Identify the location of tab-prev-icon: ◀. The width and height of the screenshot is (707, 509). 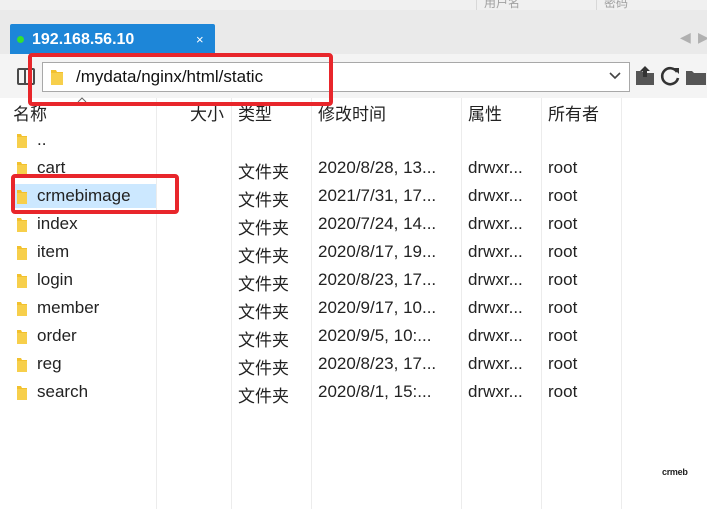
(685, 37).